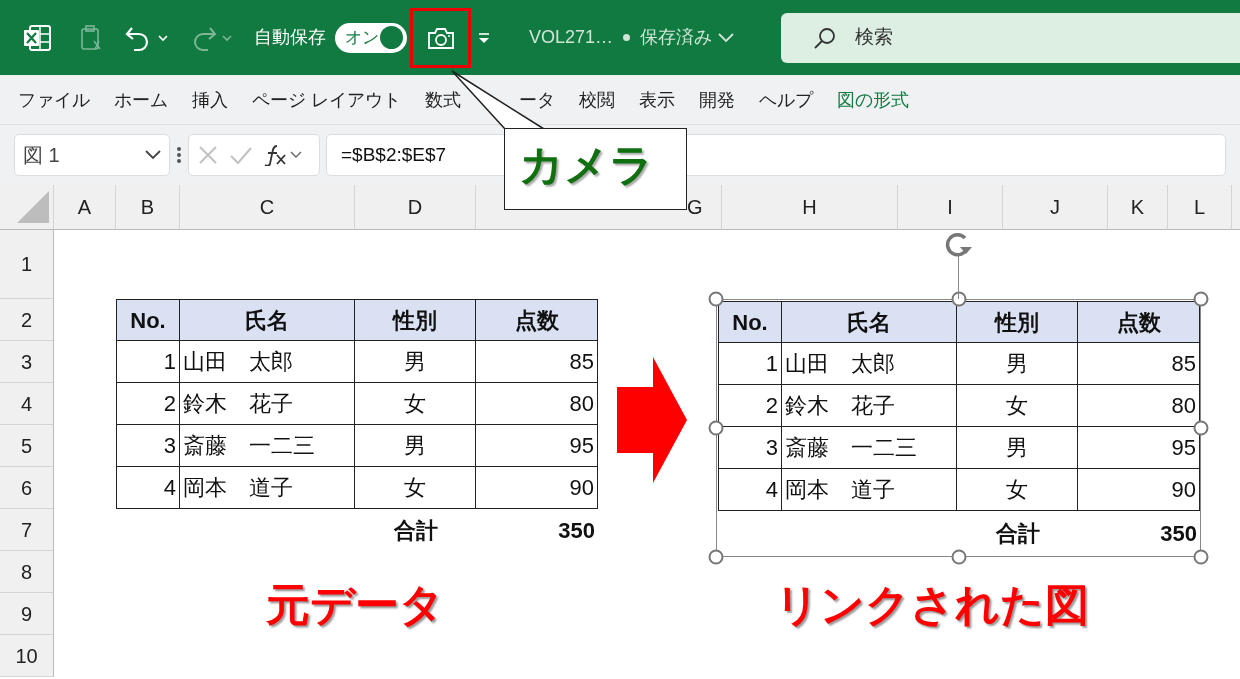 The height and width of the screenshot is (679, 1240). I want to click on ribbon-tab: 校閲, so click(597, 99).